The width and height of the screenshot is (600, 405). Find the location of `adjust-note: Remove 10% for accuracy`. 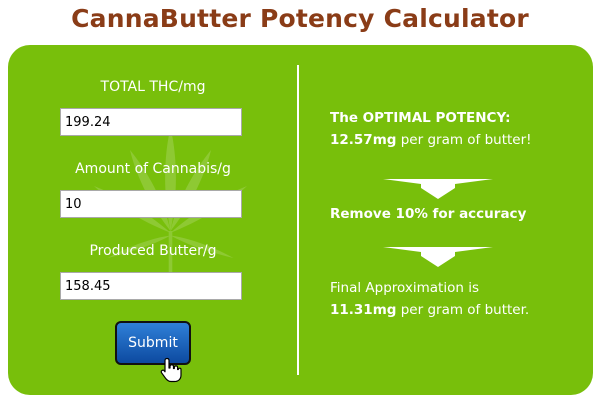

adjust-note: Remove 10% for accuracy is located at coordinates (455, 214).